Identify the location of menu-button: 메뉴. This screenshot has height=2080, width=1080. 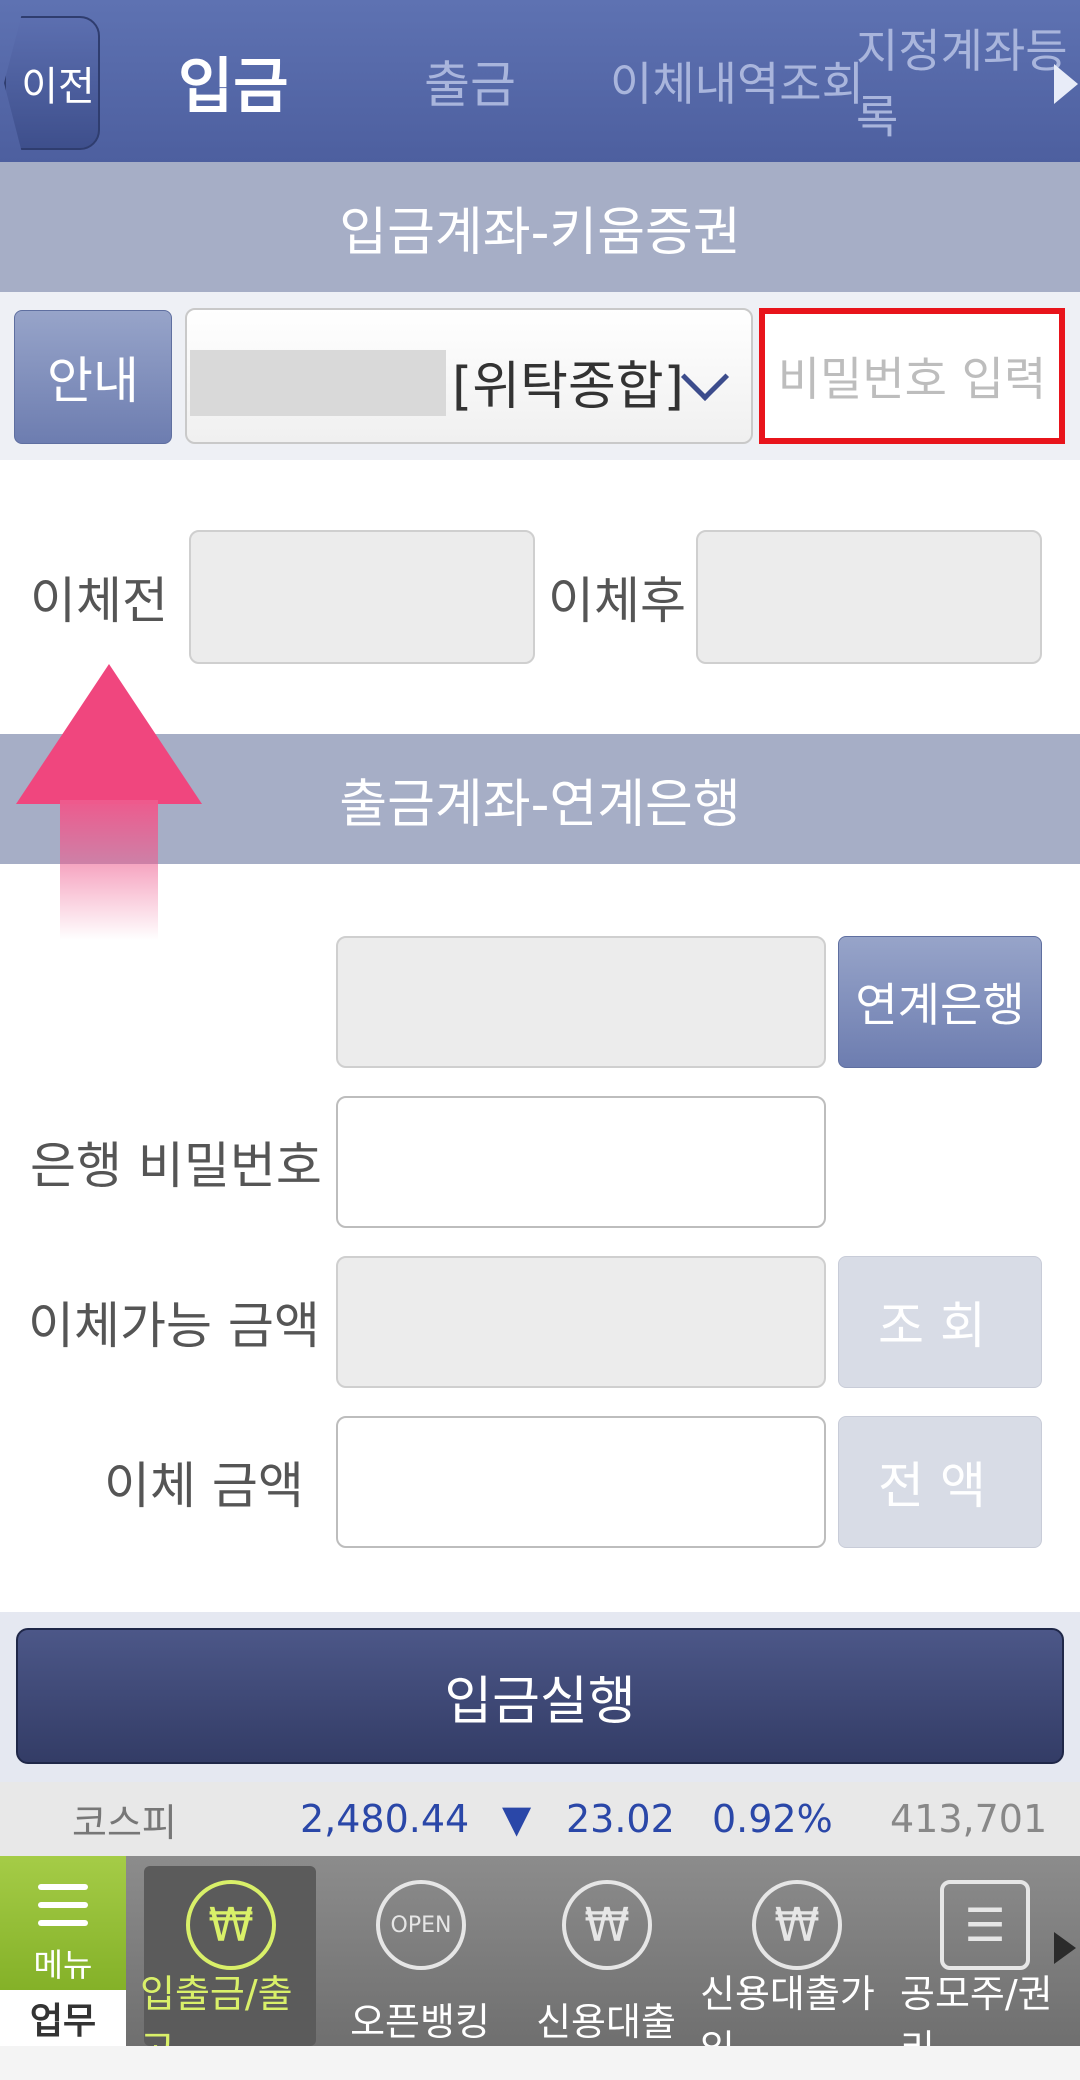
(63, 1923).